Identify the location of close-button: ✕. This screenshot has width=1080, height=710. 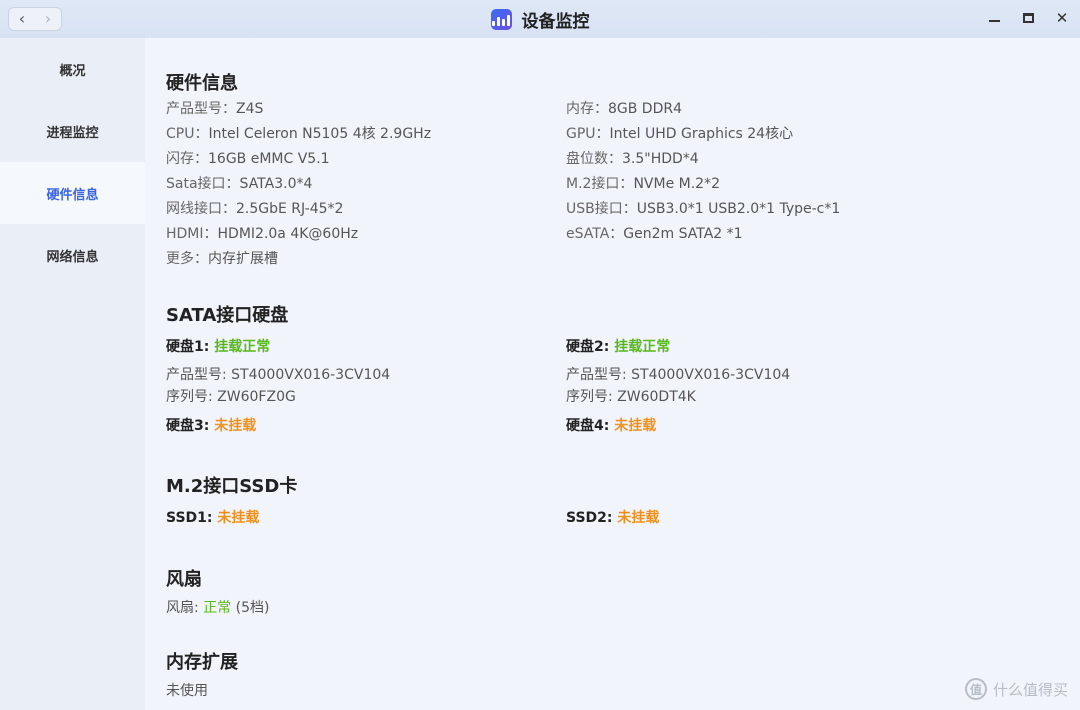
(1062, 18).